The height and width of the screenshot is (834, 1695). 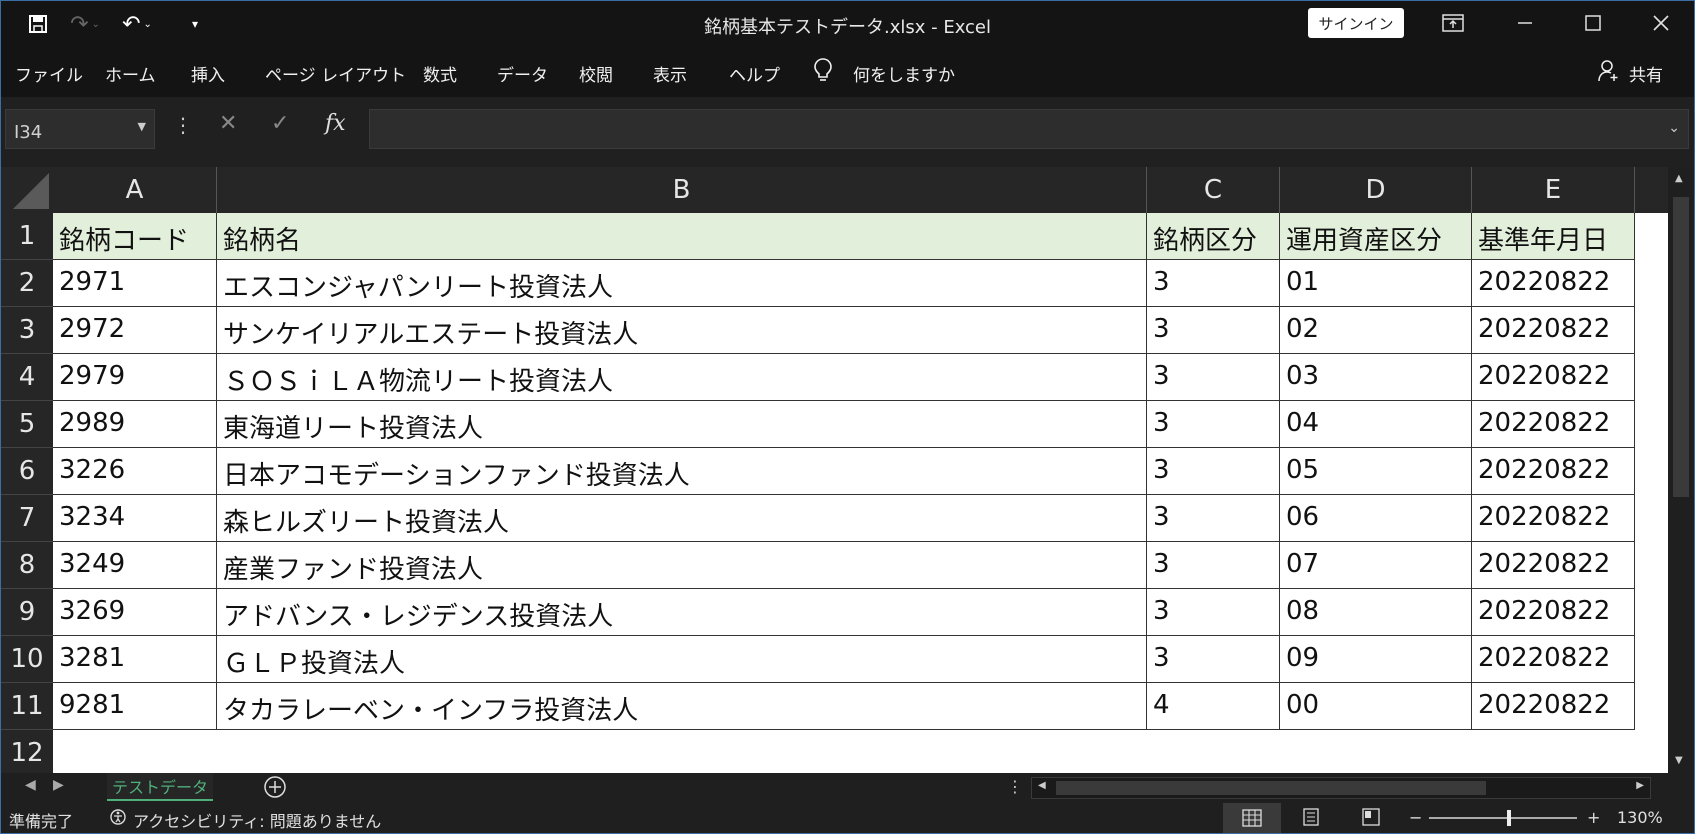 I want to click on formula-input: ⌄, so click(x=1029, y=129).